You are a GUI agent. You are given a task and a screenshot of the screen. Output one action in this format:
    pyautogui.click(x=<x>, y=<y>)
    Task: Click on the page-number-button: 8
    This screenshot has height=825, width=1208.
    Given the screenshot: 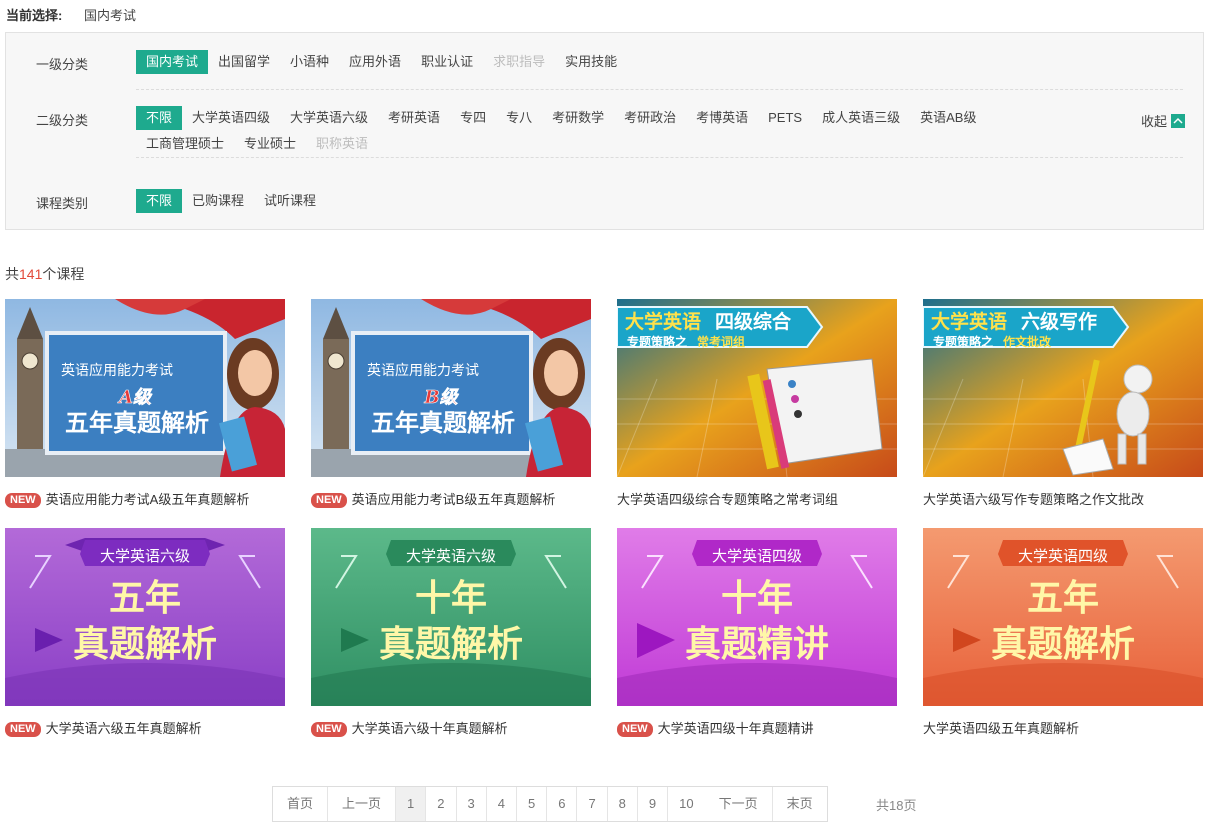 What is the action you would take?
    pyautogui.click(x=623, y=804)
    